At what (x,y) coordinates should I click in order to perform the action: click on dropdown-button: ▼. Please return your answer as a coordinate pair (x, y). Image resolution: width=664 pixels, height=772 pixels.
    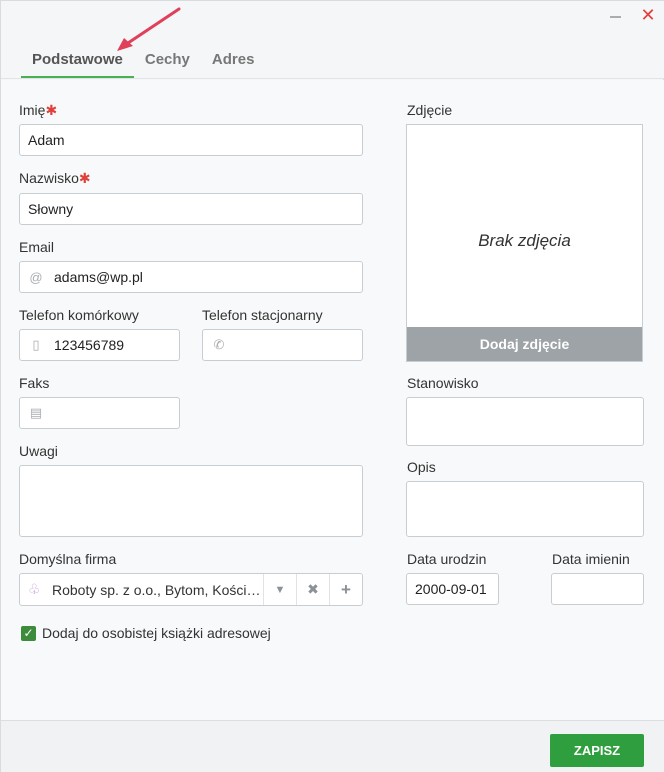
    Looking at the image, I should click on (279, 589).